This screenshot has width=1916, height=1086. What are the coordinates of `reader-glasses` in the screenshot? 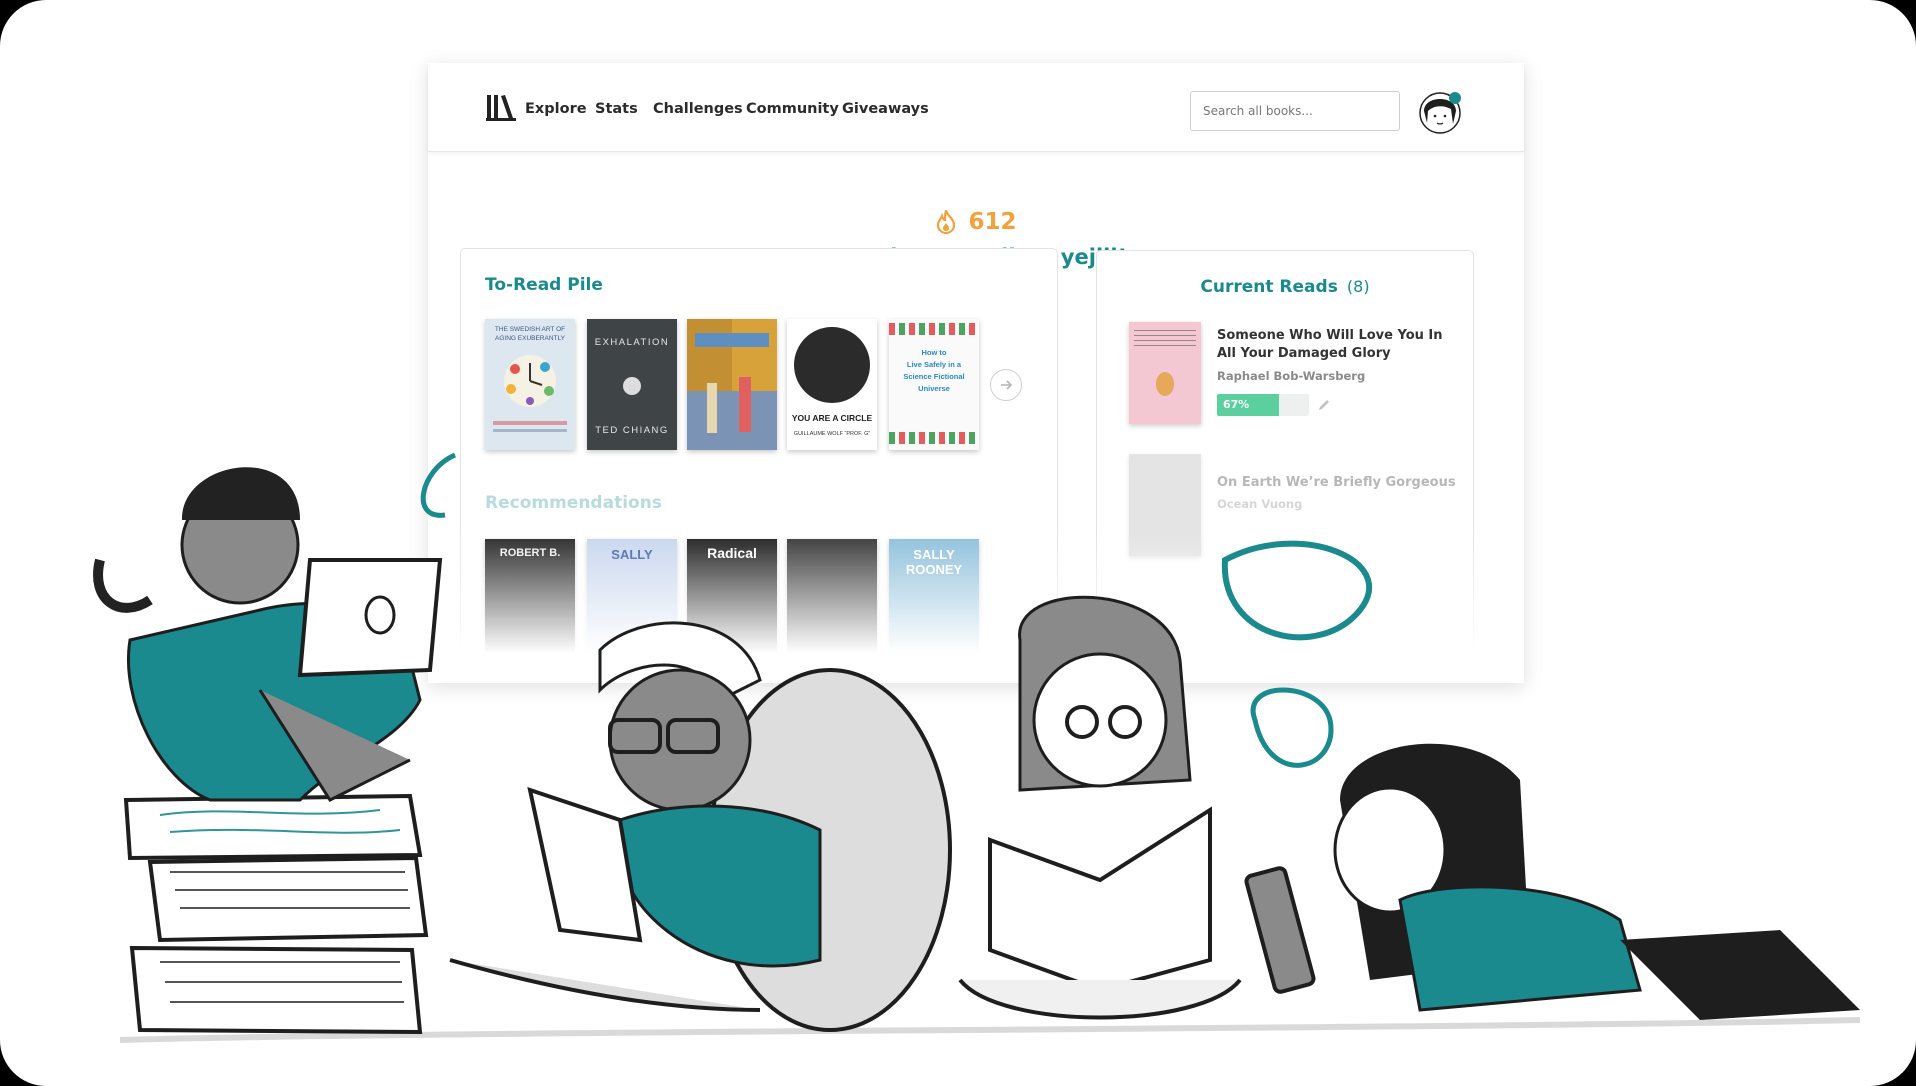 It's located at (1165, 780).